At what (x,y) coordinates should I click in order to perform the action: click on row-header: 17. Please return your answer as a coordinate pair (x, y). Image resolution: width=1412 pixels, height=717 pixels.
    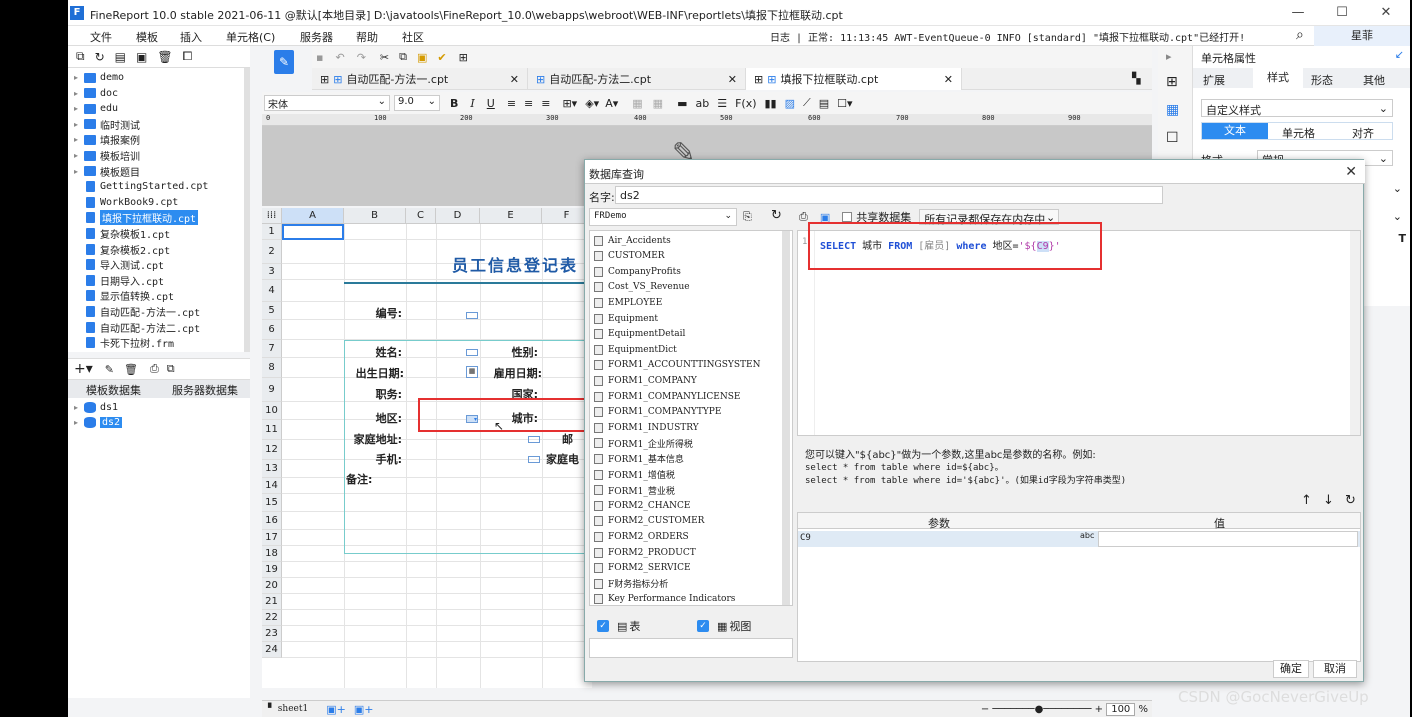
    Looking at the image, I should click on (272, 538).